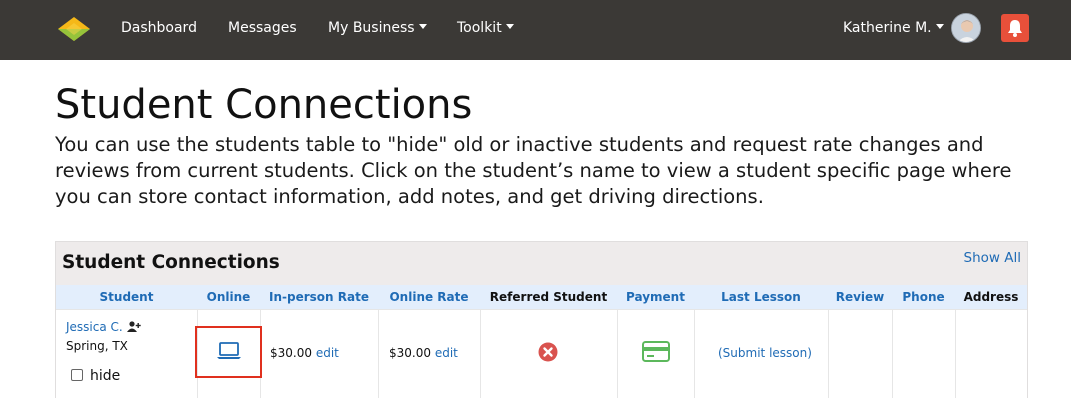  I want to click on x-circle-icon, so click(548, 354).